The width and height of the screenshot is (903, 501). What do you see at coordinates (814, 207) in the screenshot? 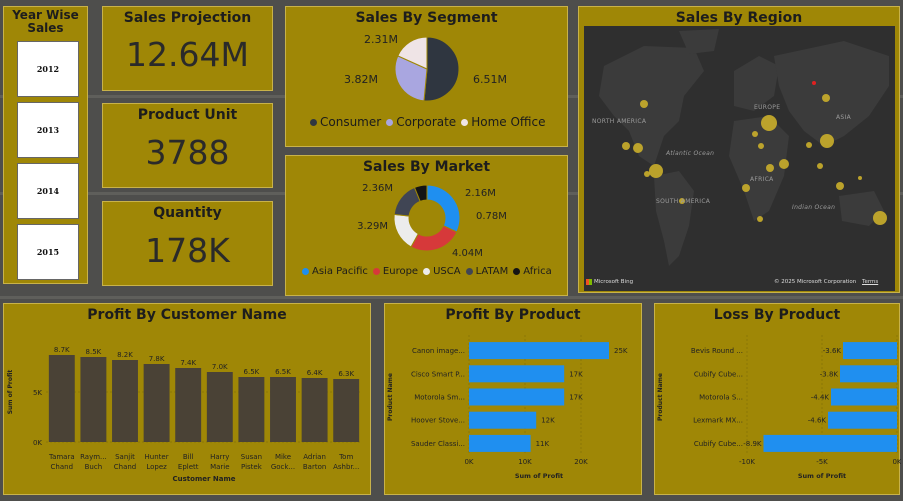
I see `map-label-indian-ocean: Indian Ocean` at bounding box center [814, 207].